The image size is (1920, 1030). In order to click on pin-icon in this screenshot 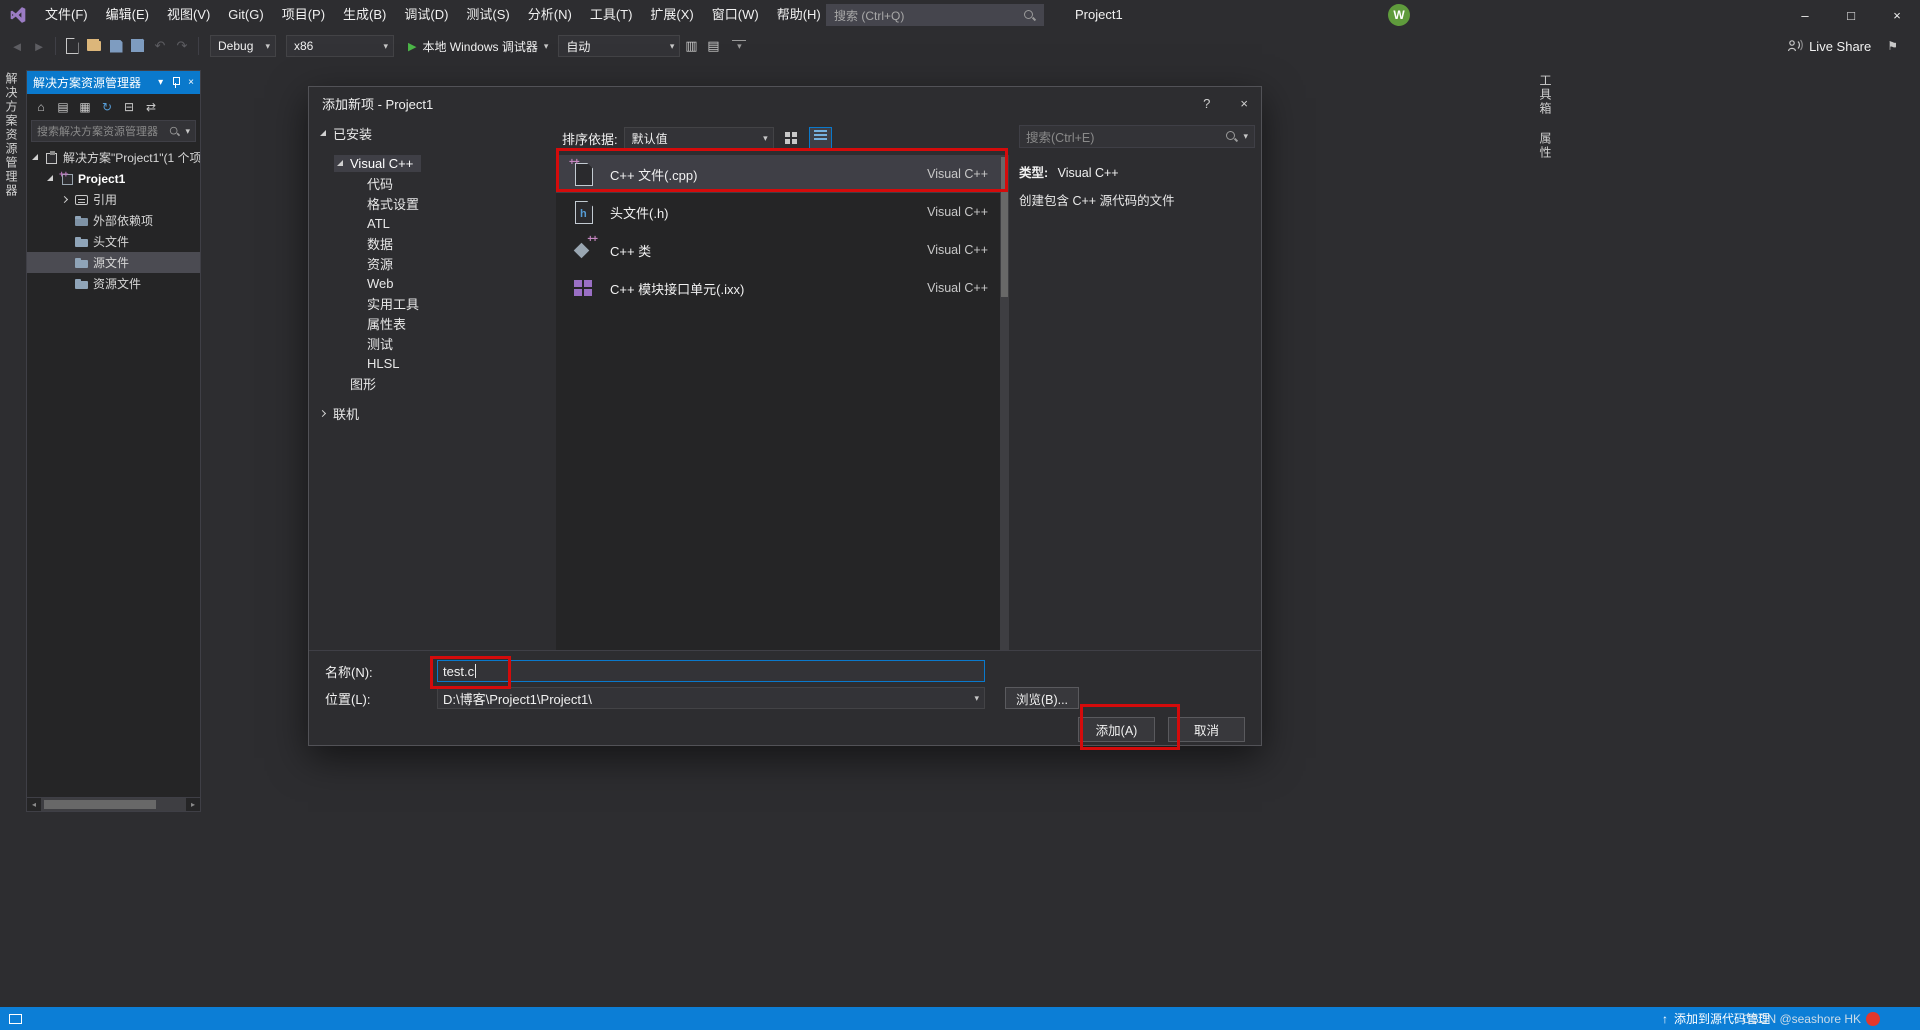, I will do `click(176, 82)`.